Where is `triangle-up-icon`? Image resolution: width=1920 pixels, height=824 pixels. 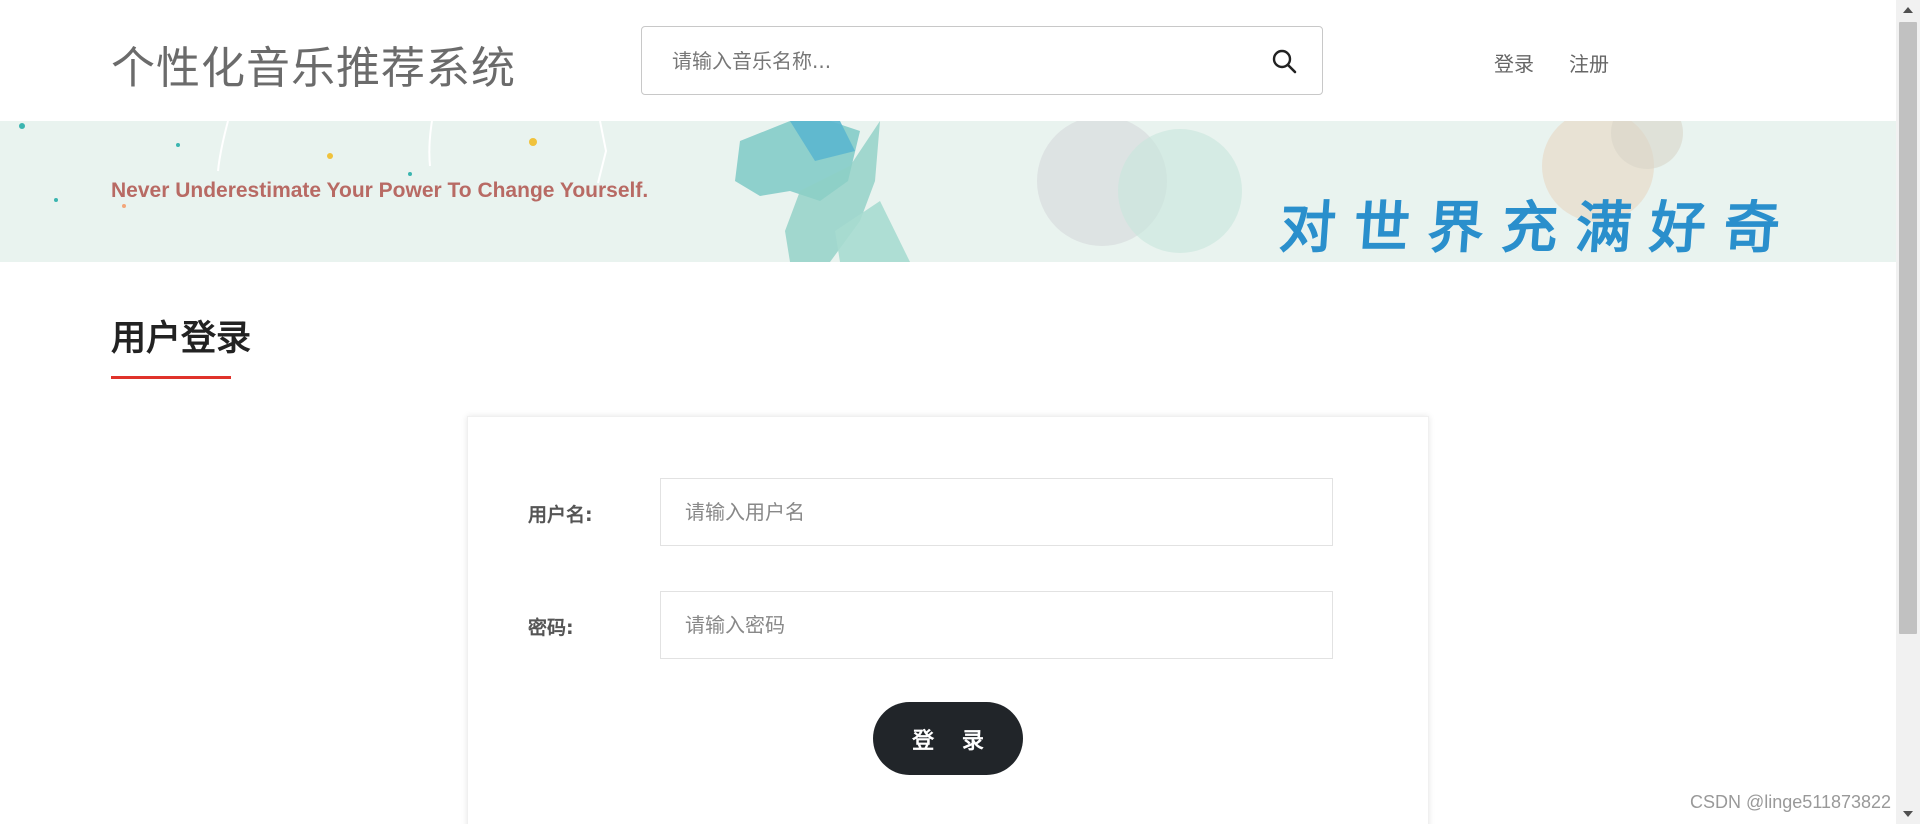
triangle-up-icon is located at coordinates (1908, 10).